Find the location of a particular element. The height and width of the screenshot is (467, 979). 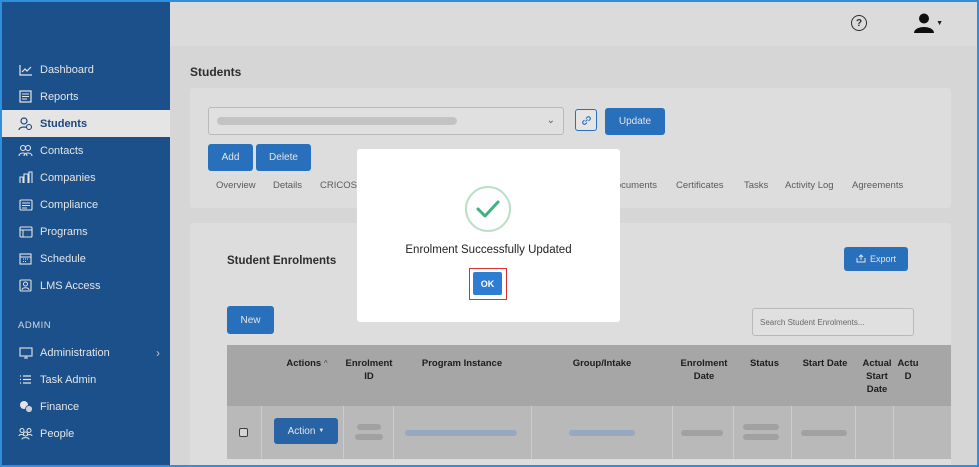

ok-button: OK is located at coordinates (487, 283).